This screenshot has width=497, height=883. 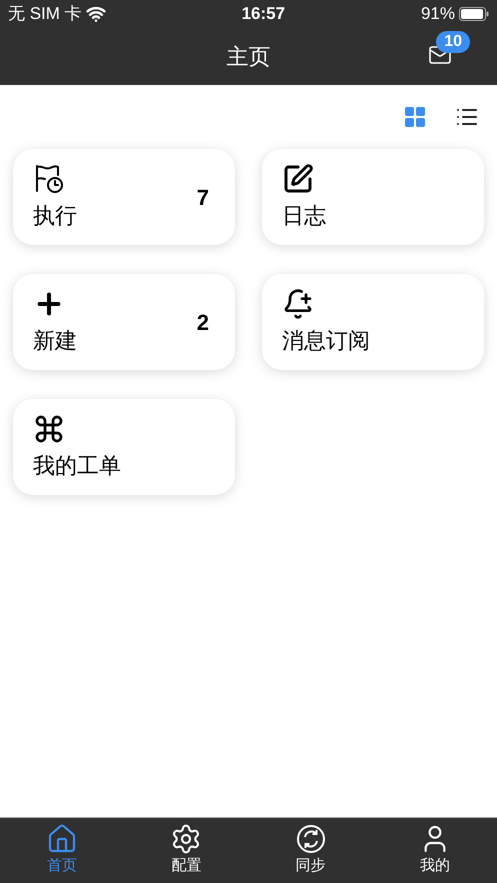 What do you see at coordinates (62, 850) in the screenshot?
I see `tab-item: 首页` at bounding box center [62, 850].